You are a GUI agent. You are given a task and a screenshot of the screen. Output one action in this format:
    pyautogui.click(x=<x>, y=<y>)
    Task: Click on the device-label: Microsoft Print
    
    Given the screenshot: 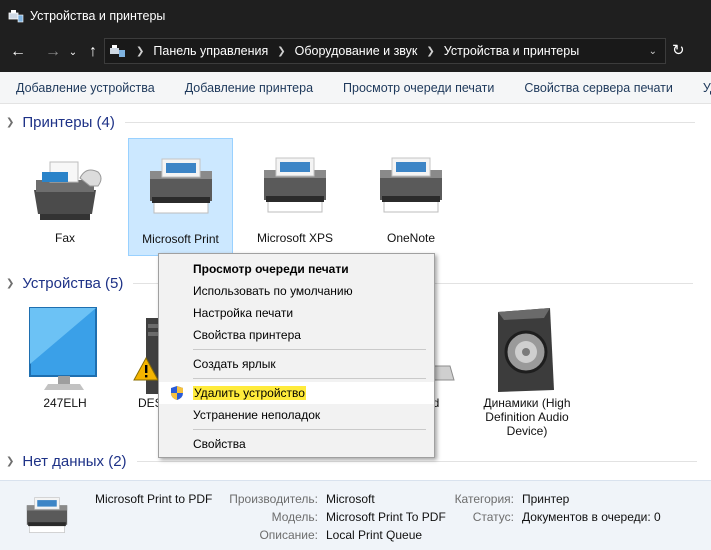 What is the action you would take?
    pyautogui.click(x=180, y=239)
    